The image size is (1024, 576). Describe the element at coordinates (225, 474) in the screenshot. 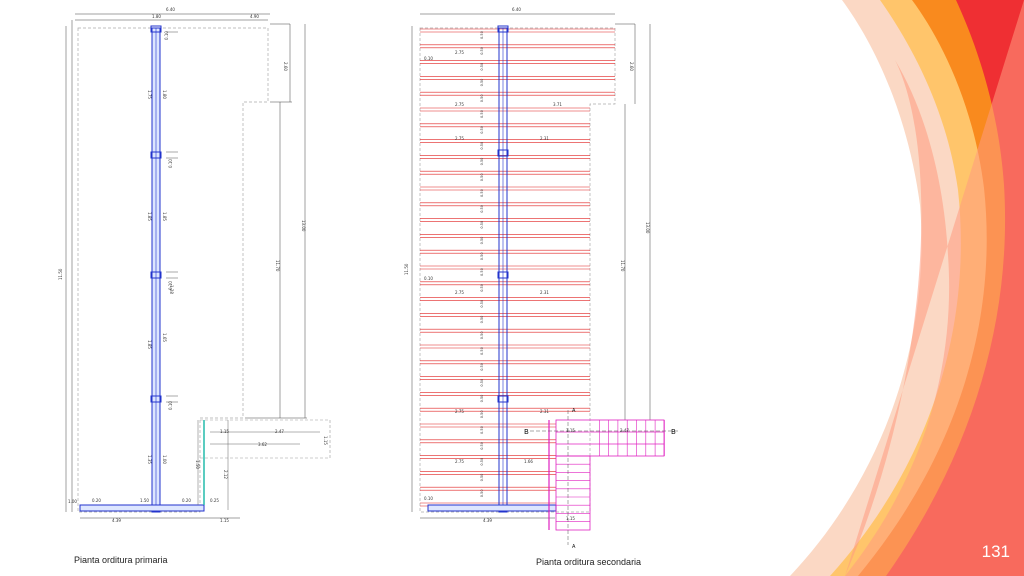

I see `dim-label: 2.12` at that location.